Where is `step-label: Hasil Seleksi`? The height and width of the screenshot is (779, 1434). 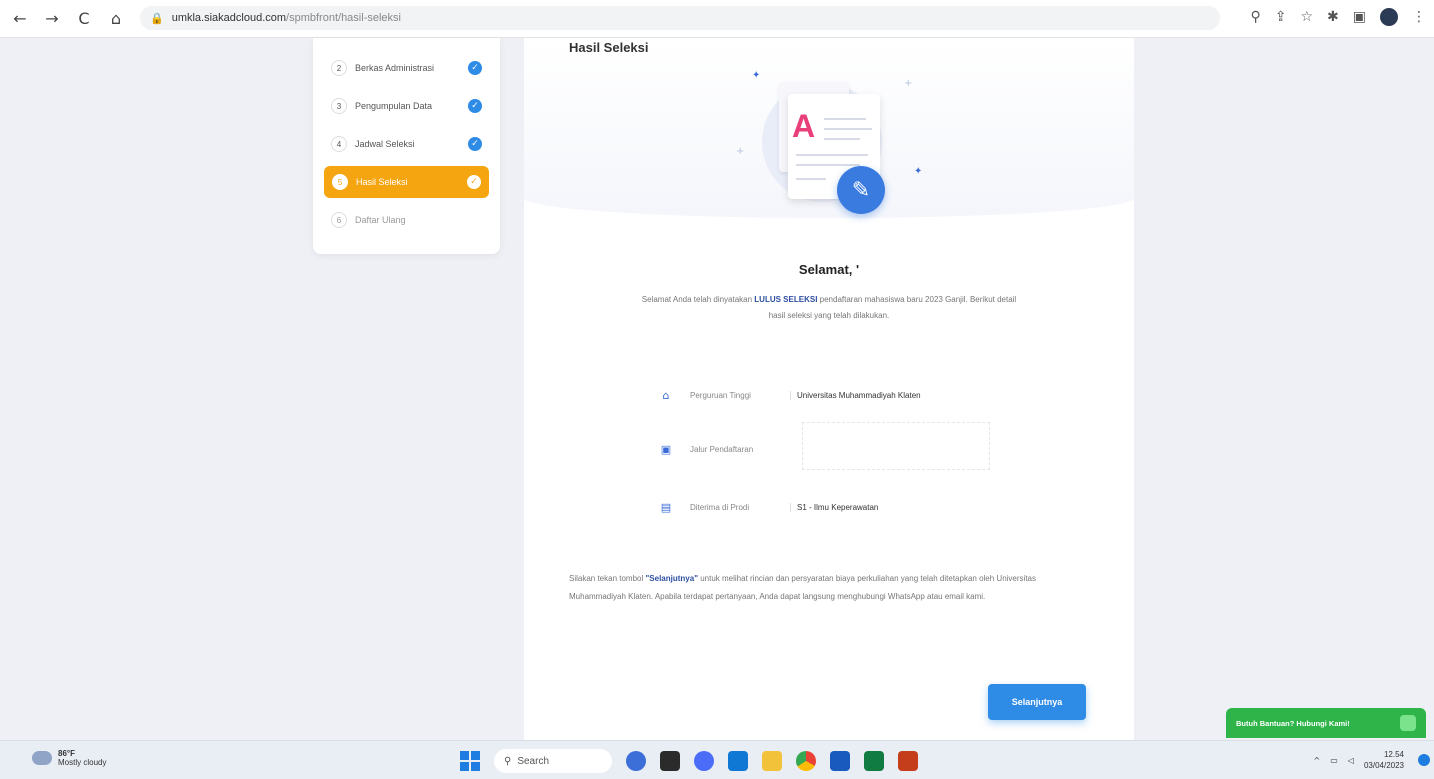
step-label: Hasil Seleksi is located at coordinates (382, 182).